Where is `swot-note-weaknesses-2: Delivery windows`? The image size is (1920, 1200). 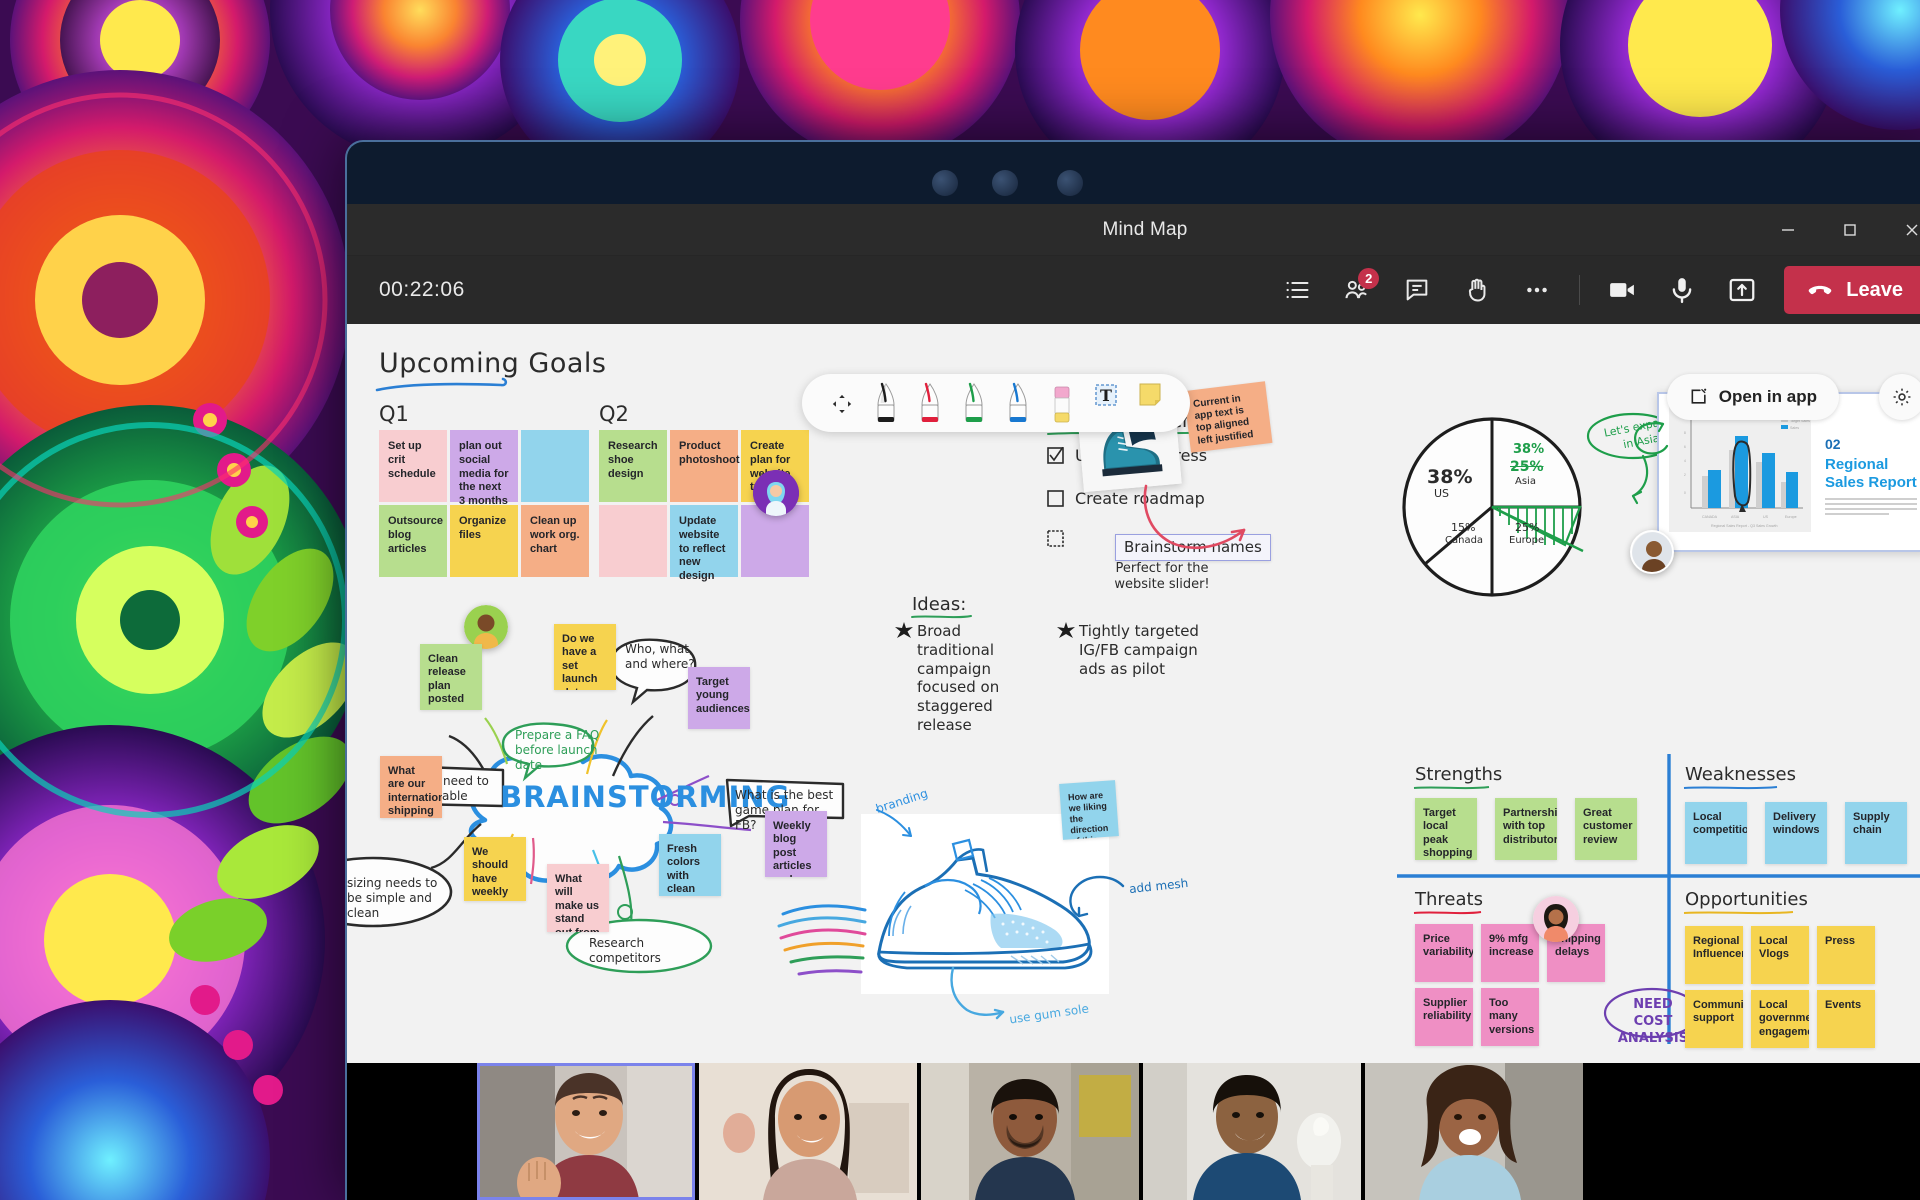
swot-note-weaknesses-2: Delivery windows is located at coordinates (1796, 833).